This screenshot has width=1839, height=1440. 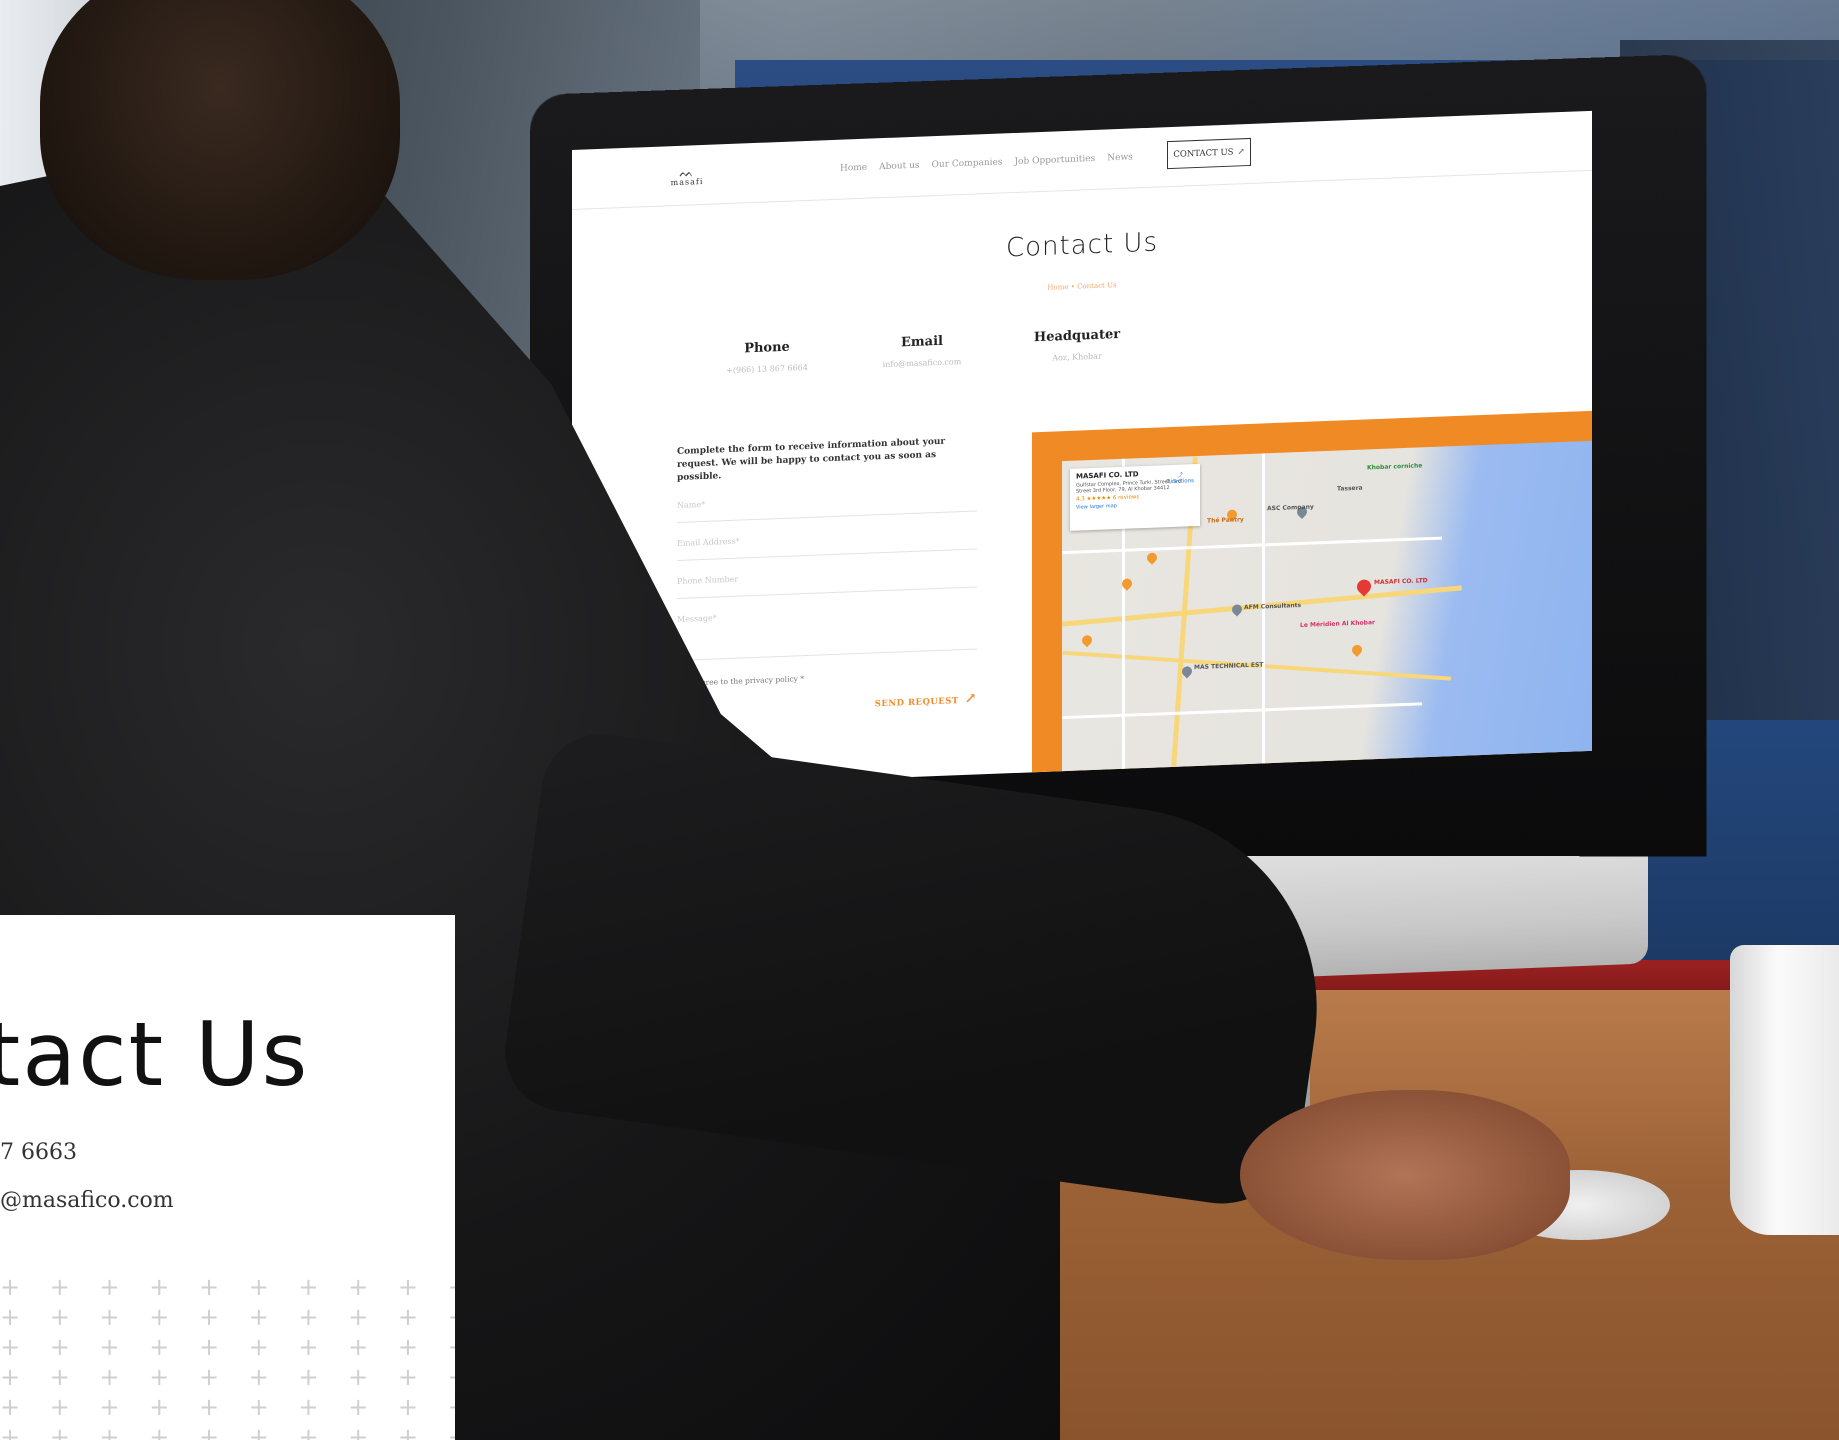 I want to click on map-label-afm: AFM Consultants, so click(x=1273, y=606).